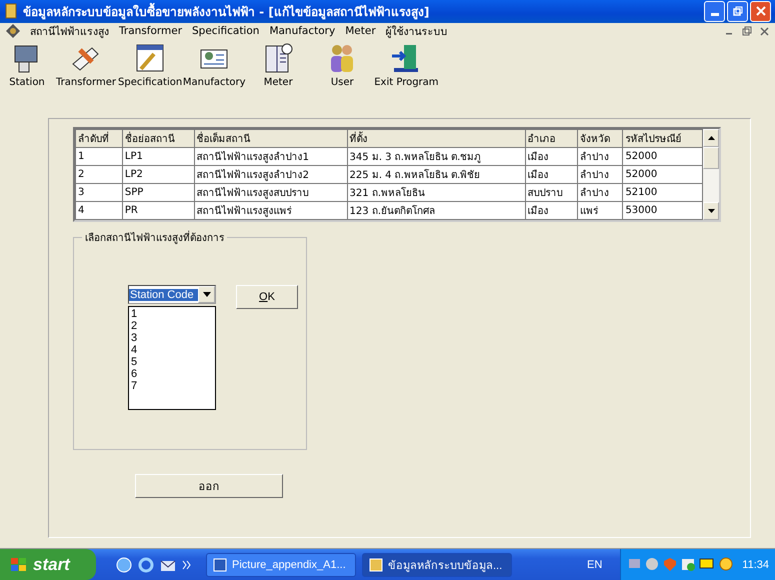 This screenshot has height=580, width=775. I want to click on dropdown-option: 5, so click(172, 362).